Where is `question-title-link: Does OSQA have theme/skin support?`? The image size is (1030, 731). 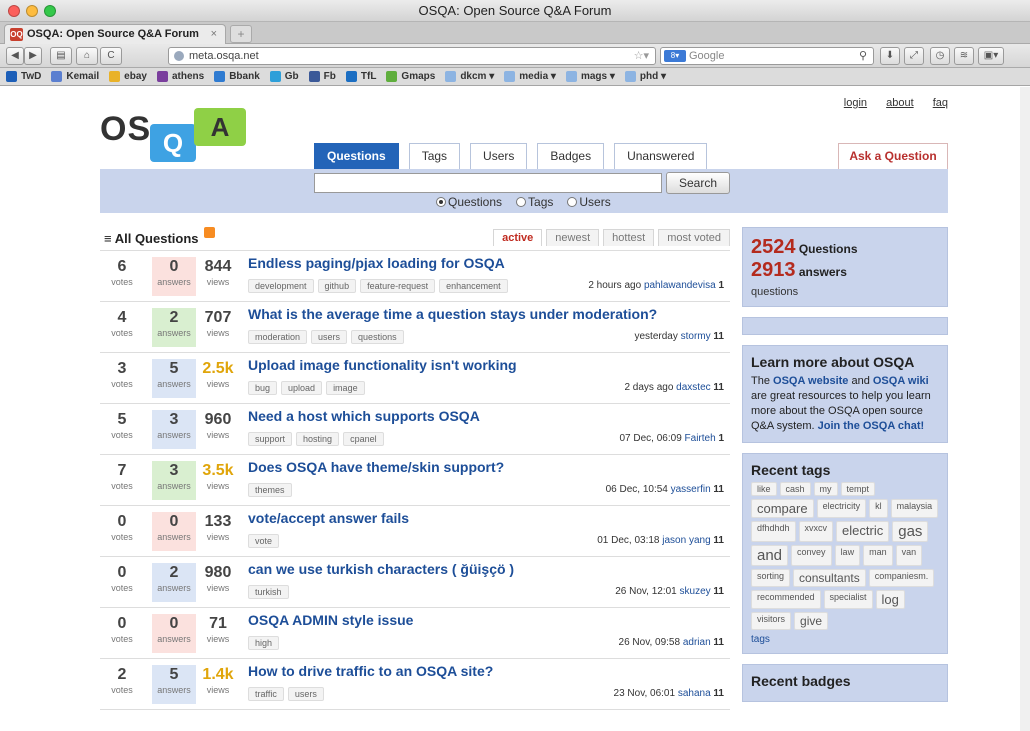 question-title-link: Does OSQA have theme/skin support? is located at coordinates (376, 467).